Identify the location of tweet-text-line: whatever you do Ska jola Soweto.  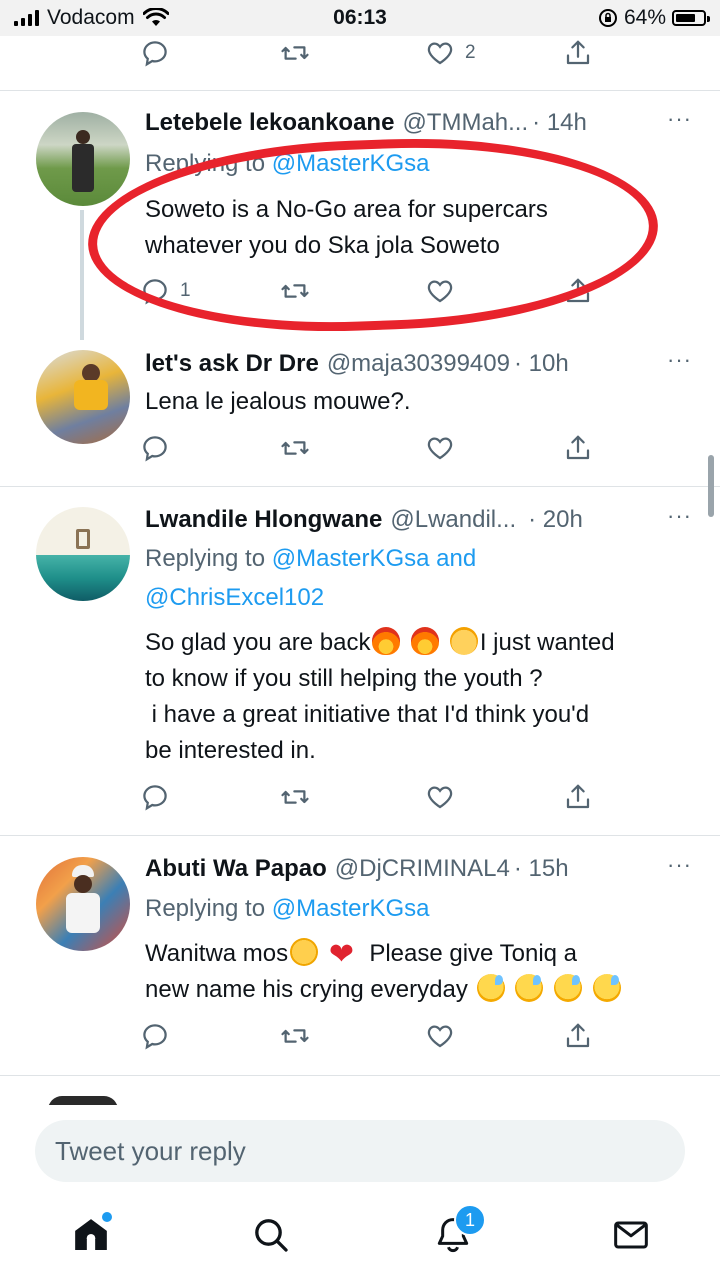
(322, 245).